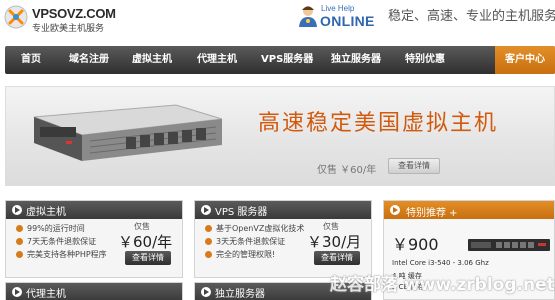 The width and height of the screenshot is (555, 300). What do you see at coordinates (356, 60) in the screenshot?
I see `nav-item-dedicated: 独立服务器` at bounding box center [356, 60].